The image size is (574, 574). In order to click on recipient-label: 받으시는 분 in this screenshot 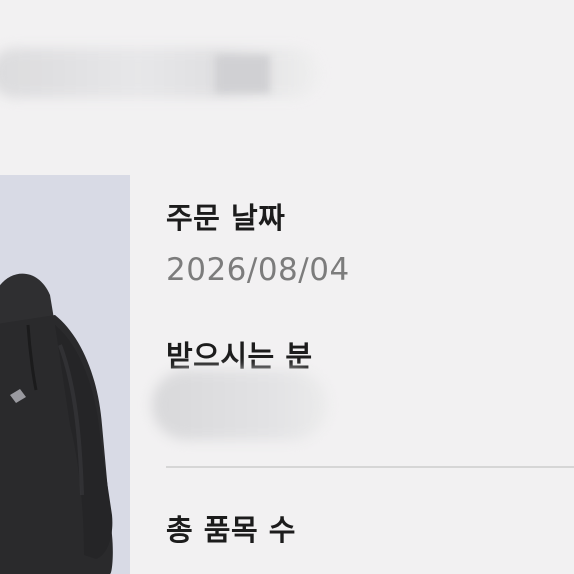, I will do `click(239, 356)`.